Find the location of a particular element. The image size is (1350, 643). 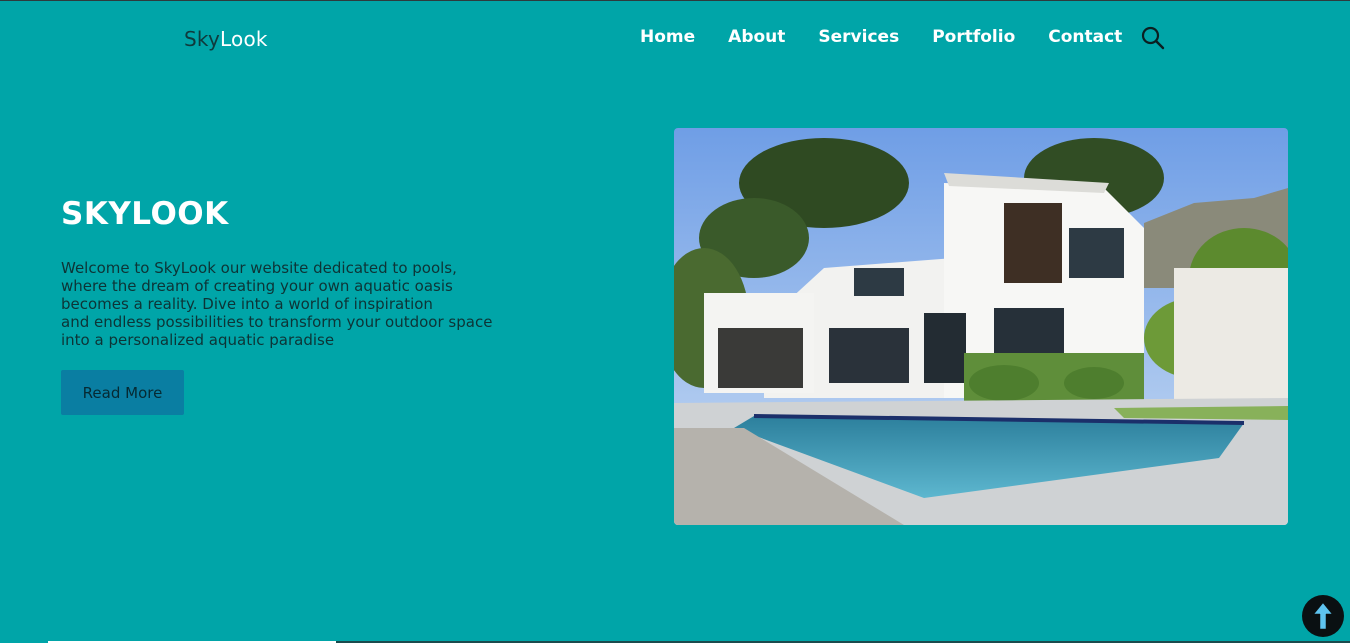

hero-line: into a personalized aquatic paradise is located at coordinates (198, 340).